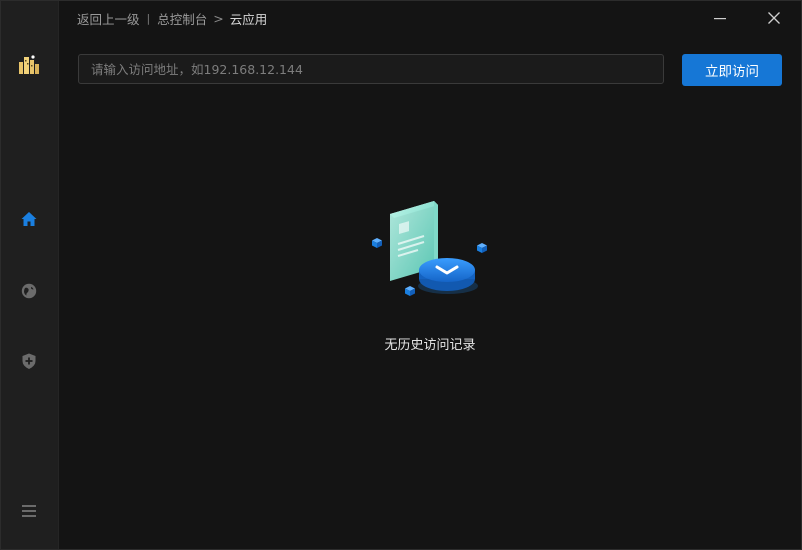 This screenshot has height=550, width=802. I want to click on breadcrumb-arrow: >, so click(218, 18).